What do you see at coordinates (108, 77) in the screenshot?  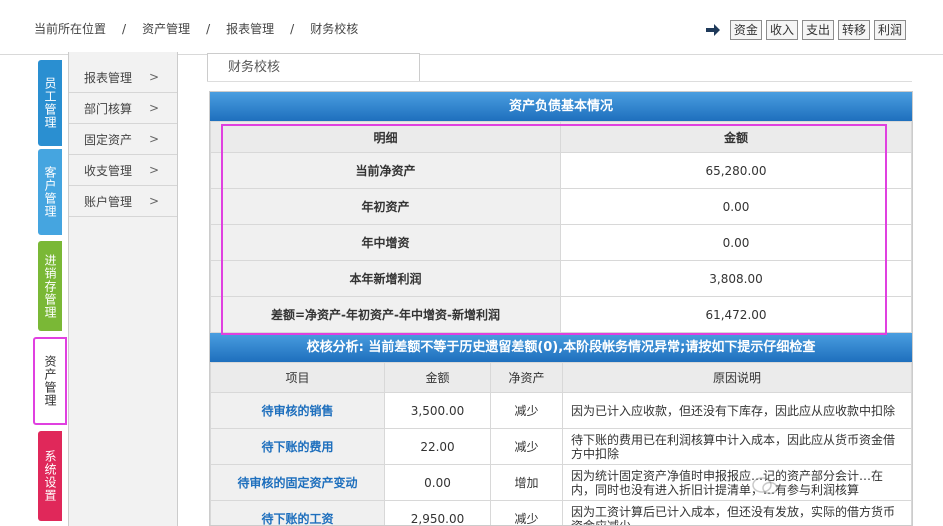 I see `submenu-item-label: 报表管理` at bounding box center [108, 77].